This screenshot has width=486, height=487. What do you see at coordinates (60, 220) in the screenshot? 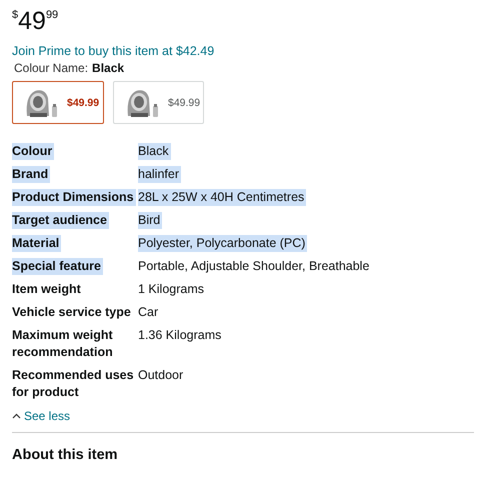
I see `detail-label: Target audience` at bounding box center [60, 220].